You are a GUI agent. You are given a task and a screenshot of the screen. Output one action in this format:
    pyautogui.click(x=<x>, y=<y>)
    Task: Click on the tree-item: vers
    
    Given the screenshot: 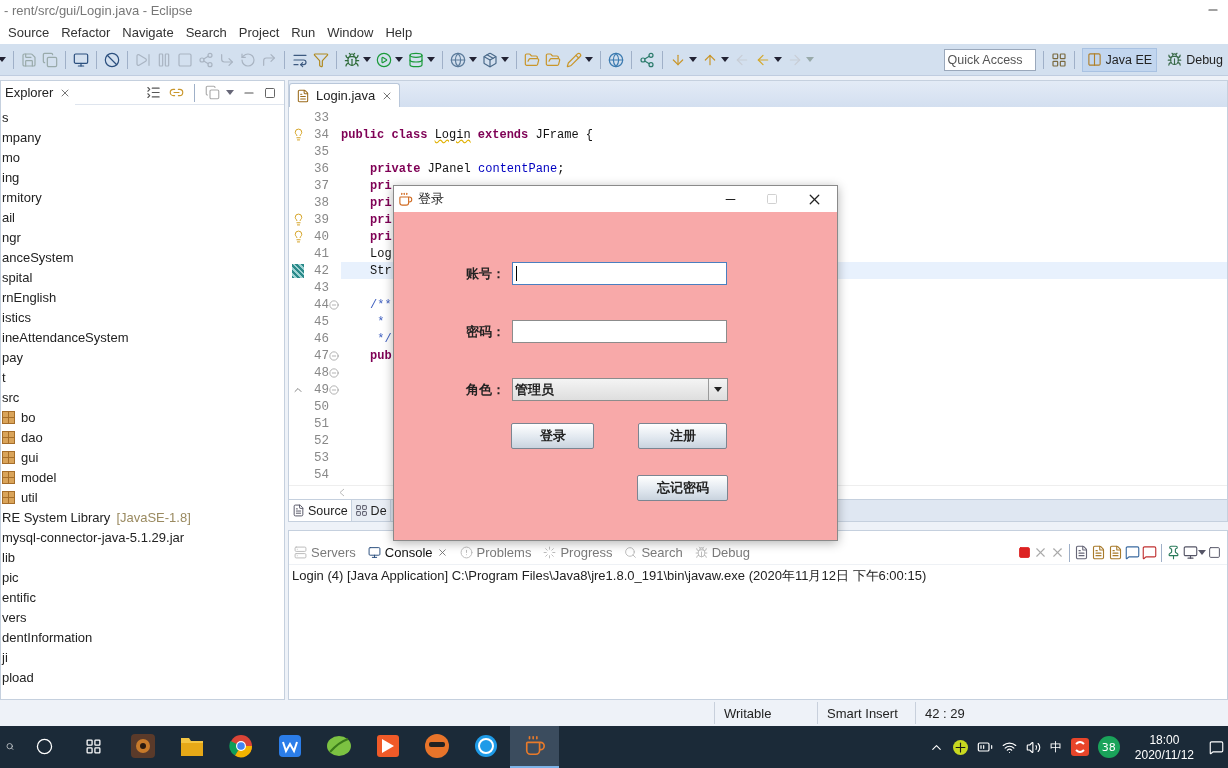 What is the action you would take?
    pyautogui.click(x=14, y=617)
    